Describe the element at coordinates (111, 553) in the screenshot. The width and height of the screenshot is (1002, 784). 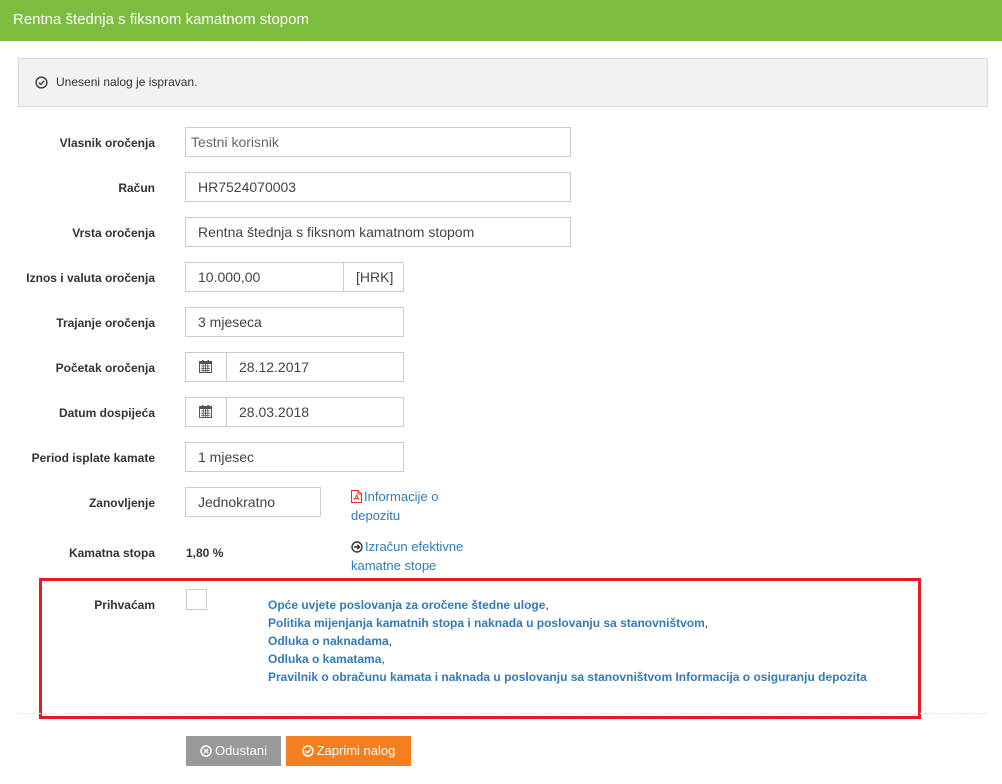
I see `interest-rate-label: Kamatna stopa` at that location.